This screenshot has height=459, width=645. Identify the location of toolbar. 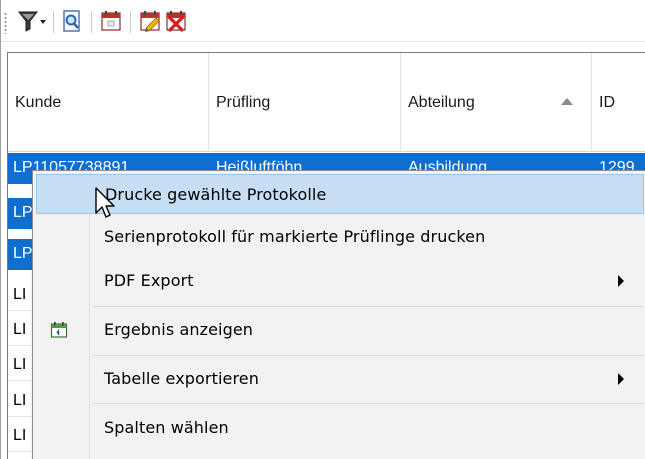
(323, 21).